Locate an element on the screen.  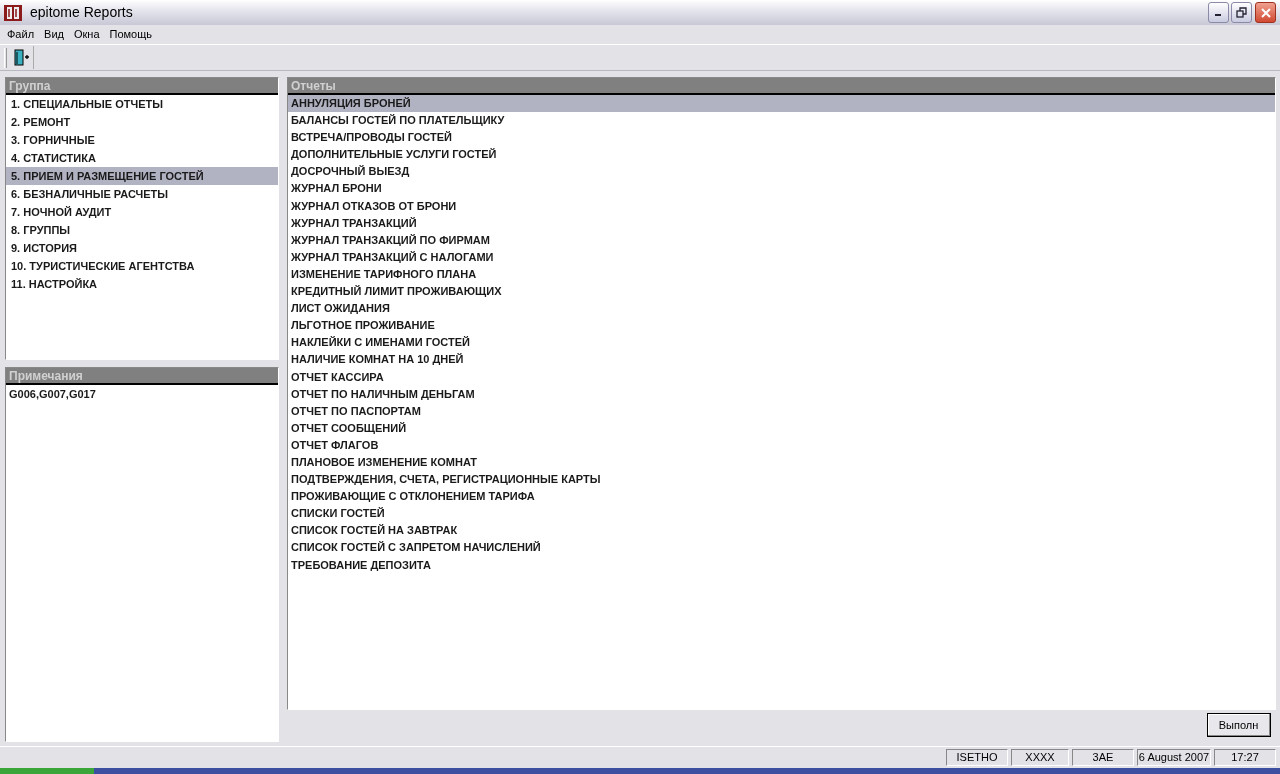
report-item: СПИСОК ГОСТЕЙ НА ЗАВТРАК is located at coordinates (781, 531).